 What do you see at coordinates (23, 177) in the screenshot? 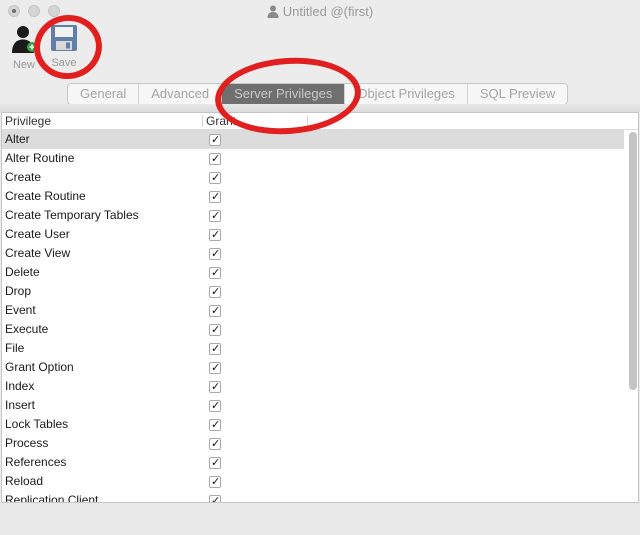
I see `privilege-name: Create` at bounding box center [23, 177].